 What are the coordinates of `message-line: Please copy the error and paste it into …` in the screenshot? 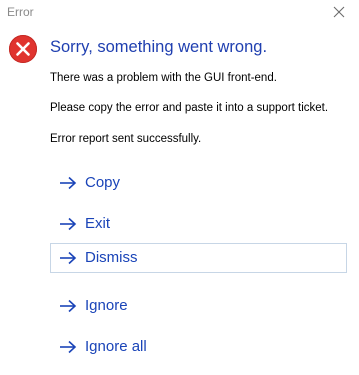 It's located at (189, 108).